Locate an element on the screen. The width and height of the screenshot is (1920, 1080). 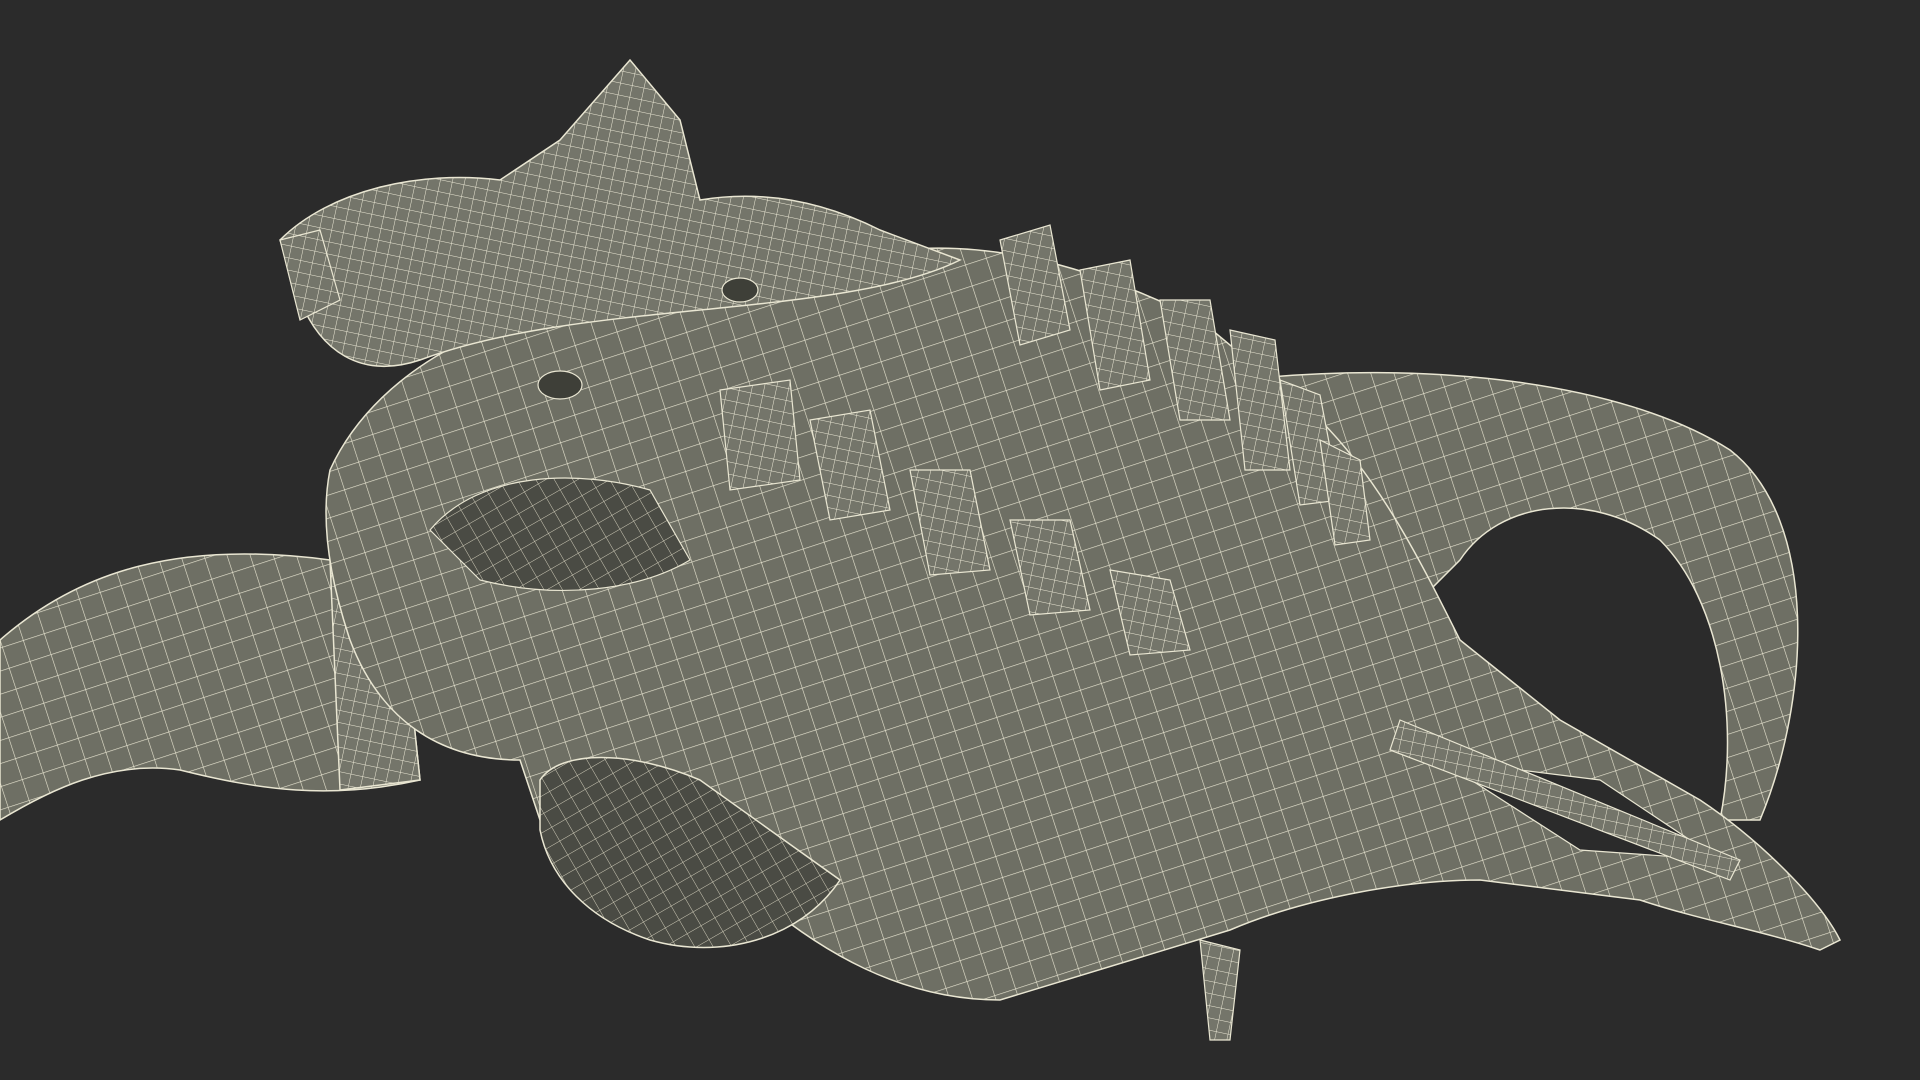
eye-socket-upper is located at coordinates (560, 385).